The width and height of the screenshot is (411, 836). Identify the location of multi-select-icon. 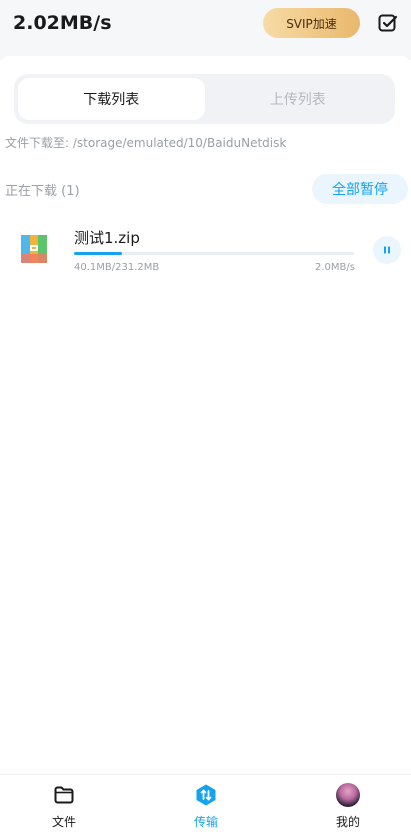
(388, 23).